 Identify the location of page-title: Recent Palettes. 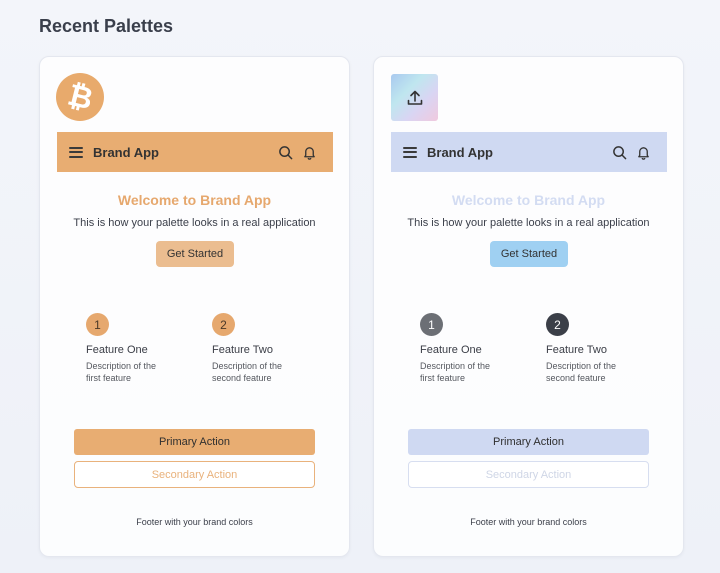
(106, 26).